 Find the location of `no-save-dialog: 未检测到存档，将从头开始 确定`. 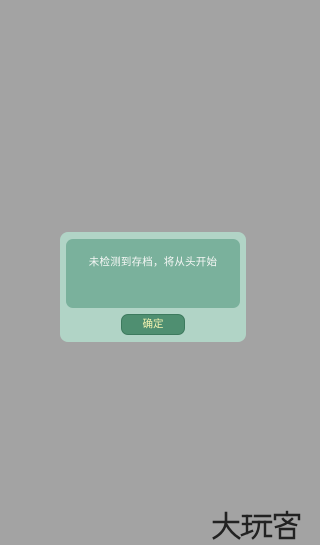

no-save-dialog: 未检测到存档，将从头开始 确定 is located at coordinates (153, 287).